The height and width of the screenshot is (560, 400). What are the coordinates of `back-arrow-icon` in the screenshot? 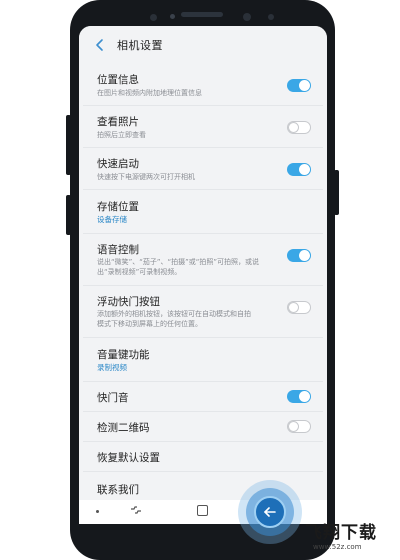 It's located at (270, 512).